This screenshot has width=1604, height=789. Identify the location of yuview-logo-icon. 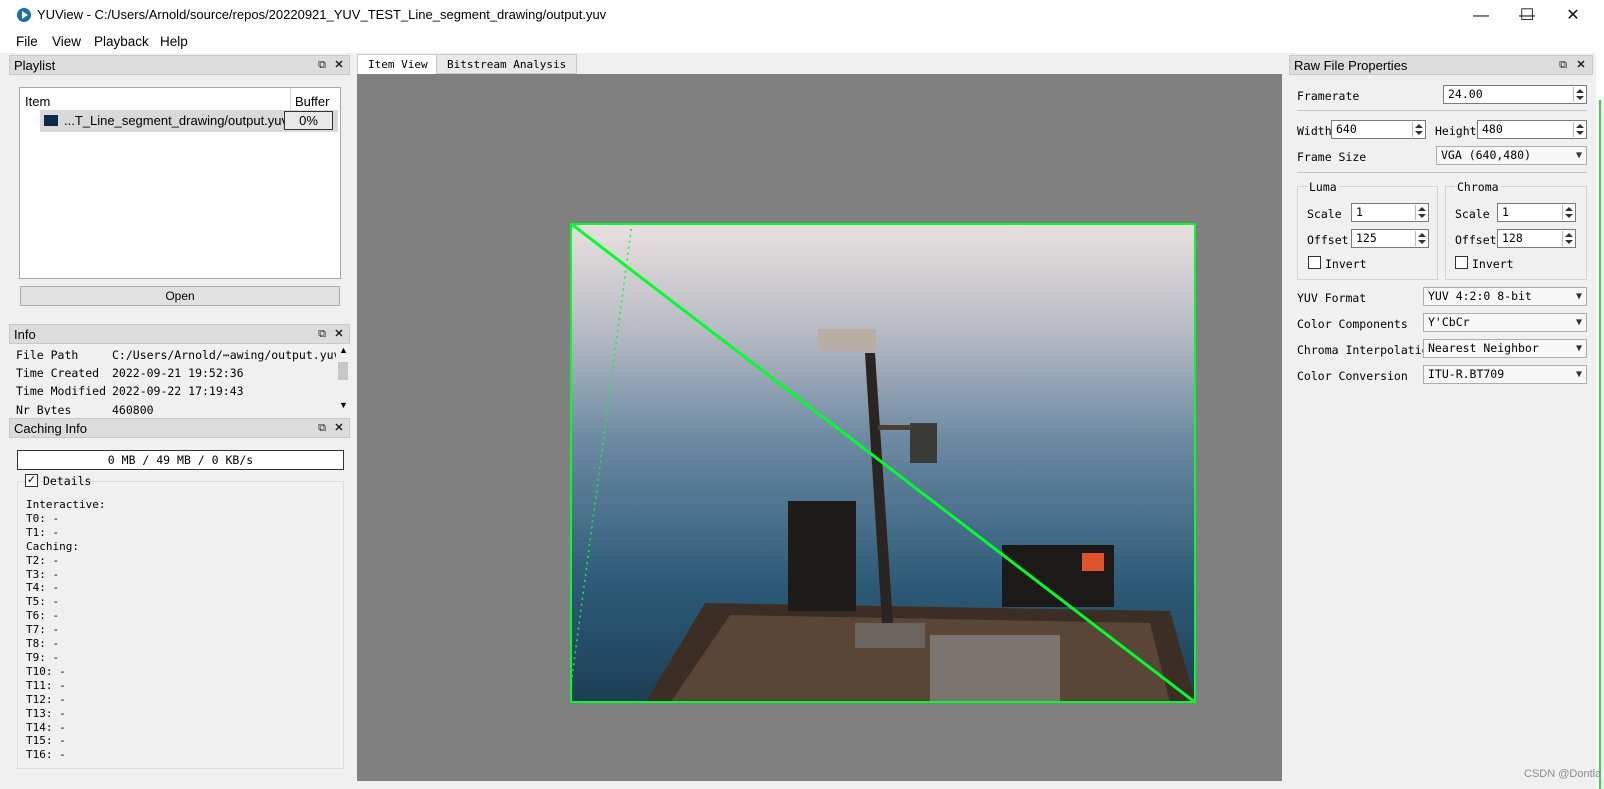
(24, 15).